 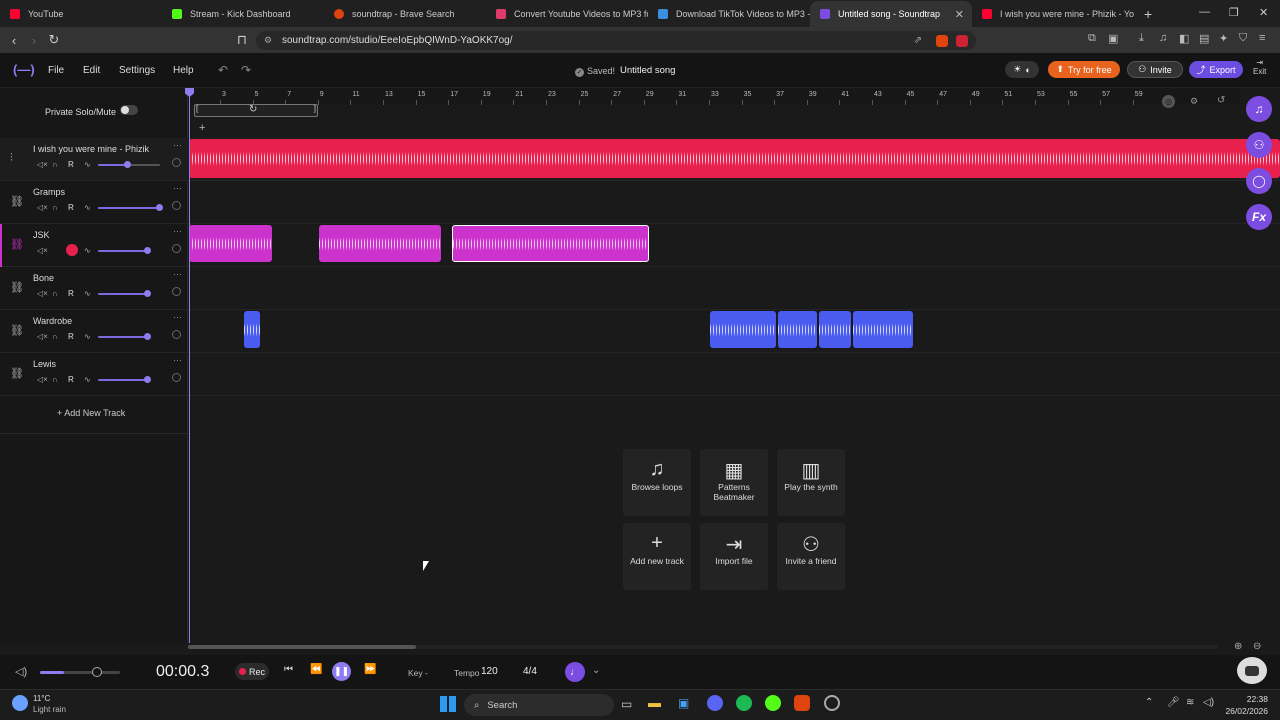 What do you see at coordinates (1259, 217) in the screenshot?
I see `fx-icon: Fx` at bounding box center [1259, 217].